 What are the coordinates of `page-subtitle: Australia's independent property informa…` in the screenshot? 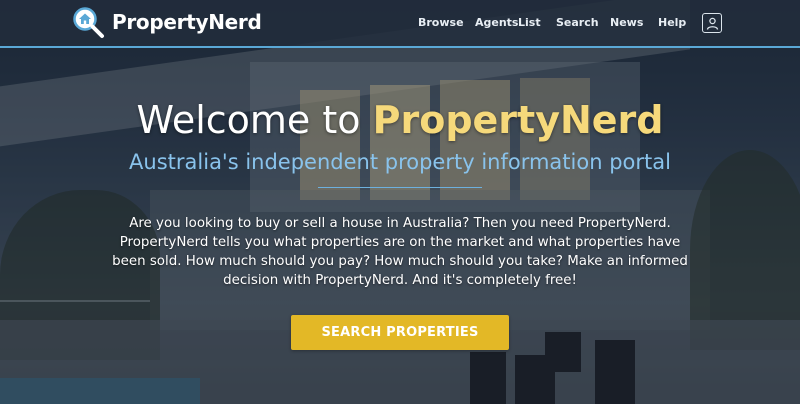 It's located at (400, 162).